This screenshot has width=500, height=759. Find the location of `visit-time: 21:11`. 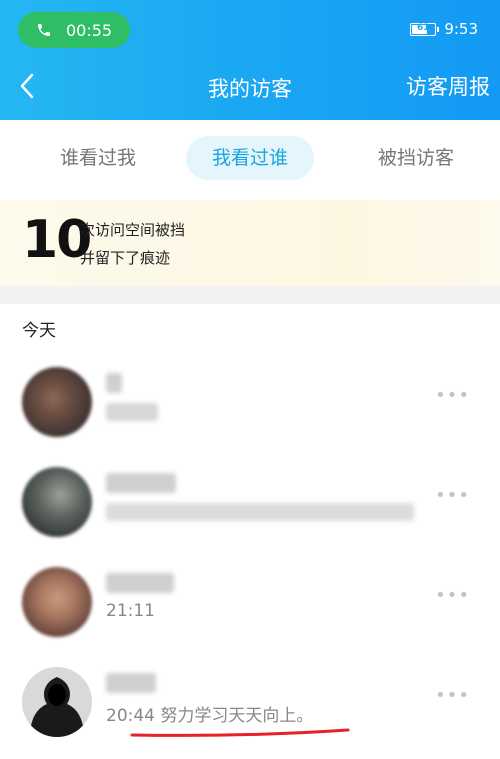

visit-time: 21:11 is located at coordinates (130, 611).